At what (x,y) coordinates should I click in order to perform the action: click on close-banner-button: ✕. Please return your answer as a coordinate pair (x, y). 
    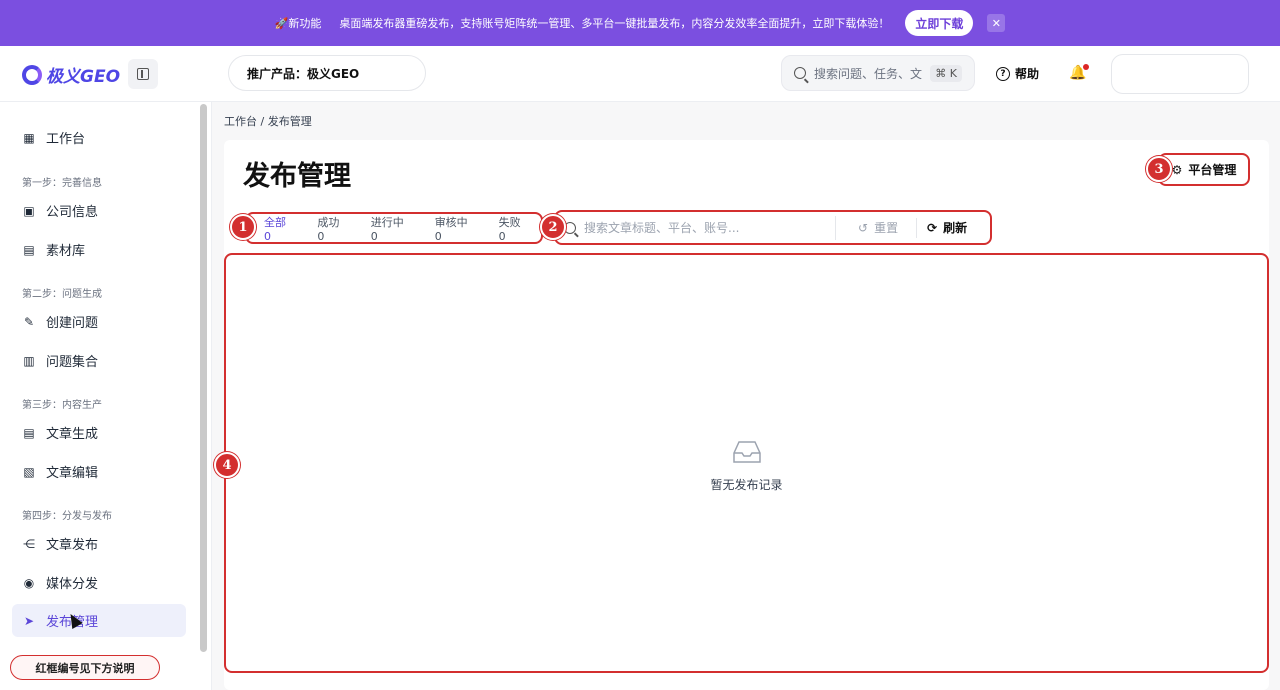
    Looking at the image, I should click on (996, 23).